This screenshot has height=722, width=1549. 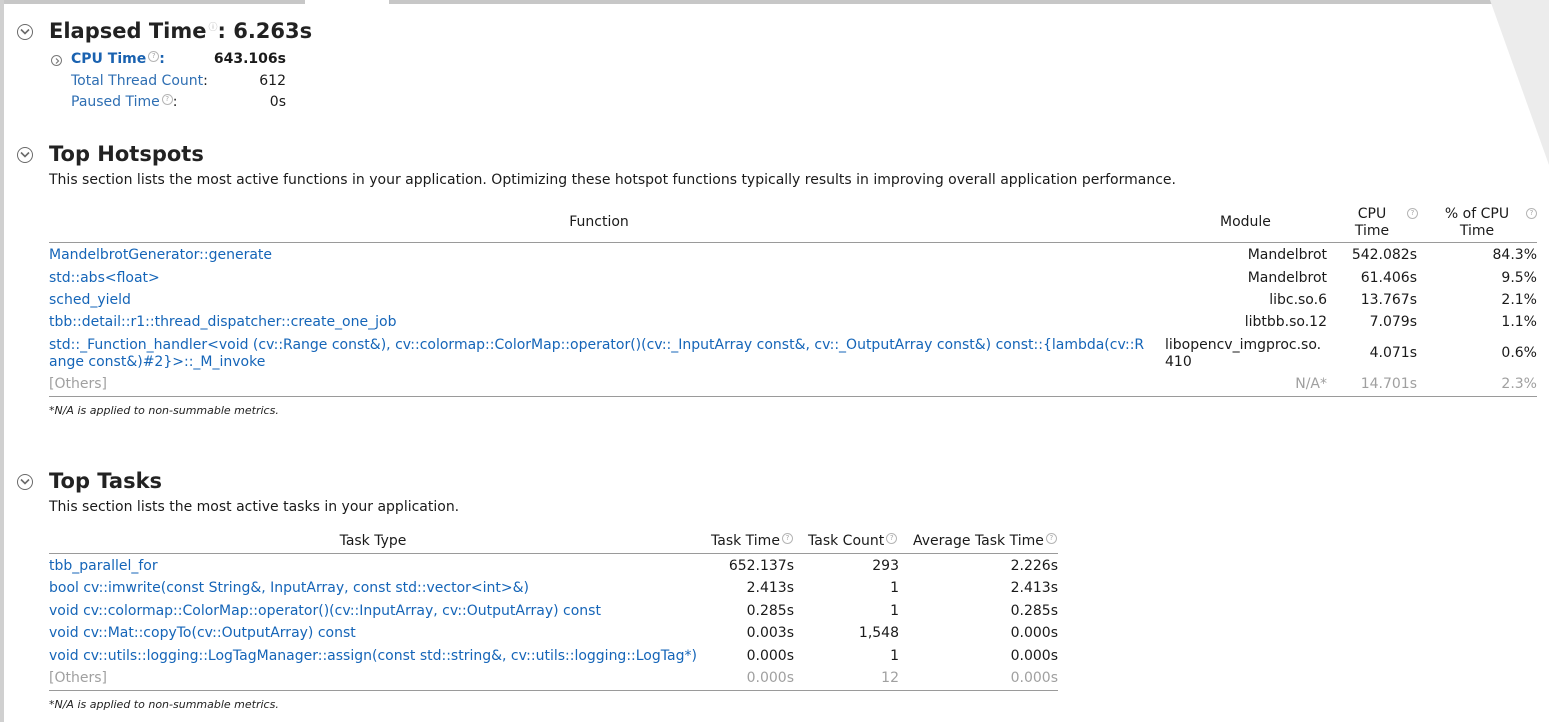 What do you see at coordinates (160, 255) in the screenshot?
I see `hotspot-function-link: MandelbrotGenerator::generate` at bounding box center [160, 255].